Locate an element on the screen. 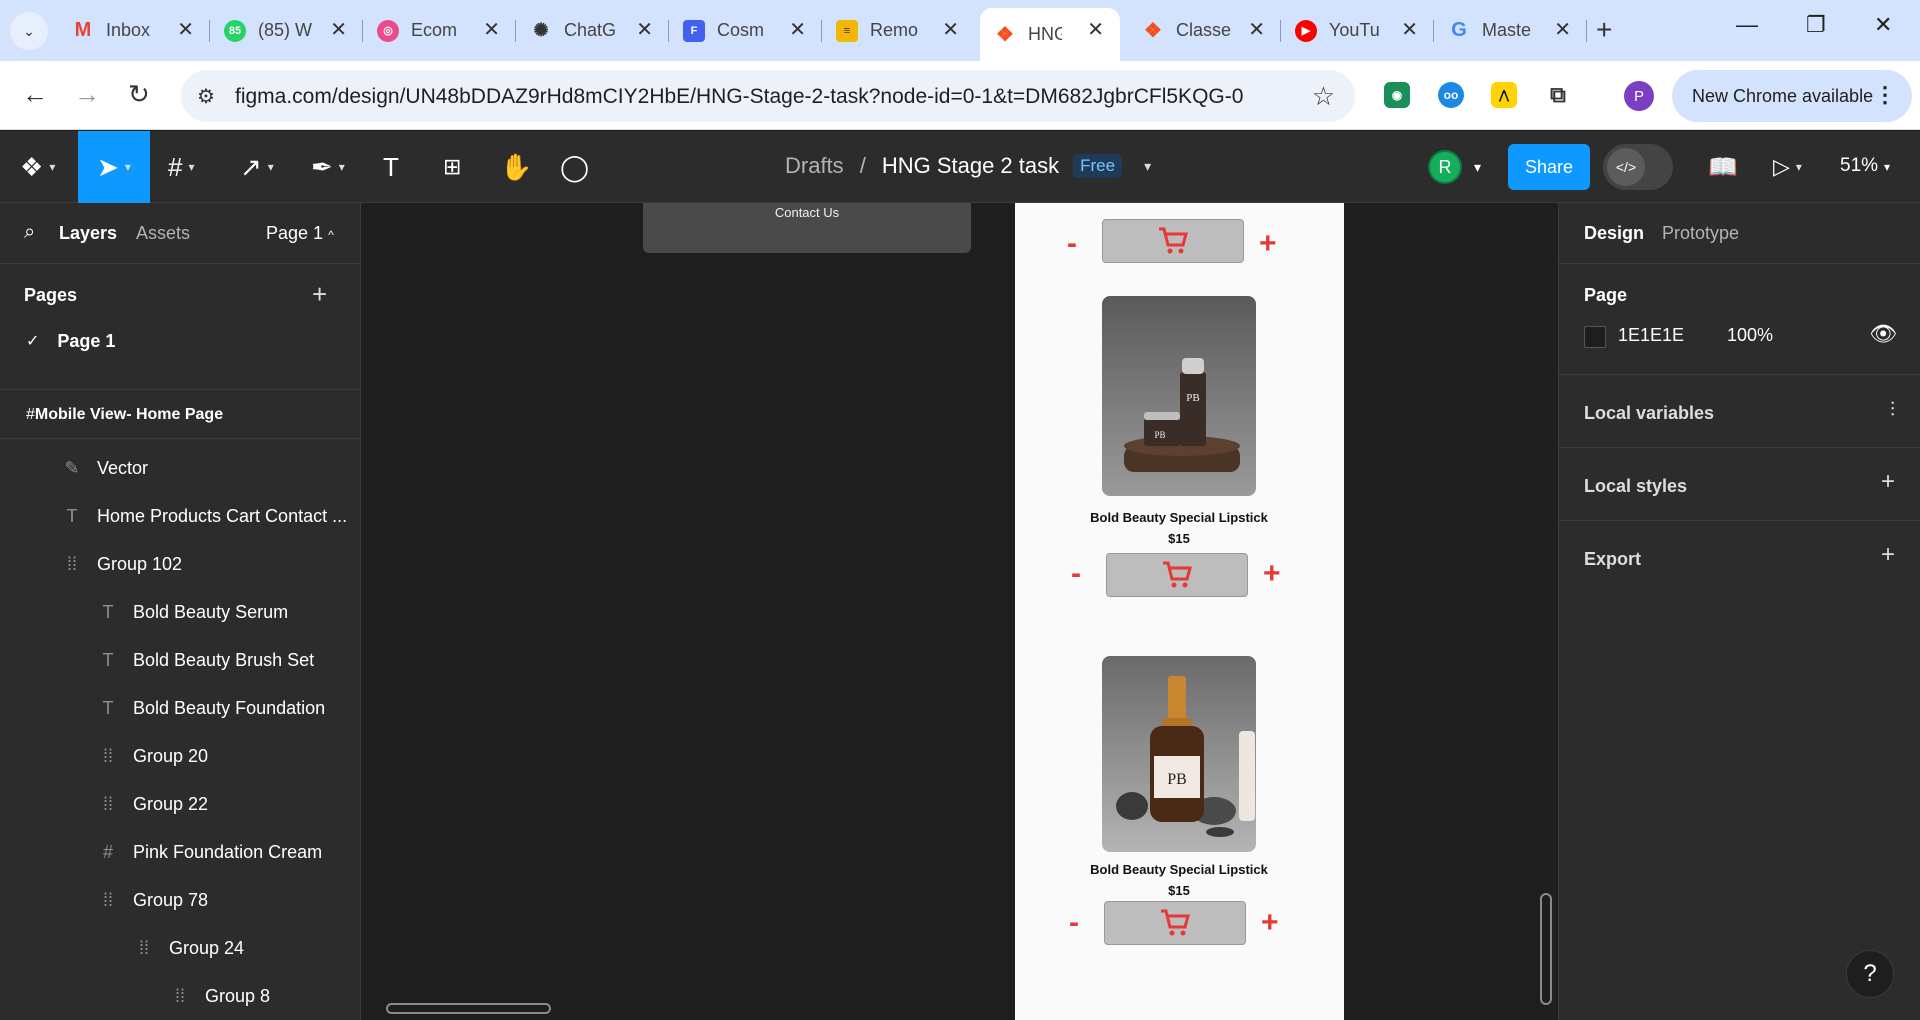 Image resolution: width=1920 pixels, height=1020 pixels. tab-google: G Maste ✕ is located at coordinates (1510, 30).